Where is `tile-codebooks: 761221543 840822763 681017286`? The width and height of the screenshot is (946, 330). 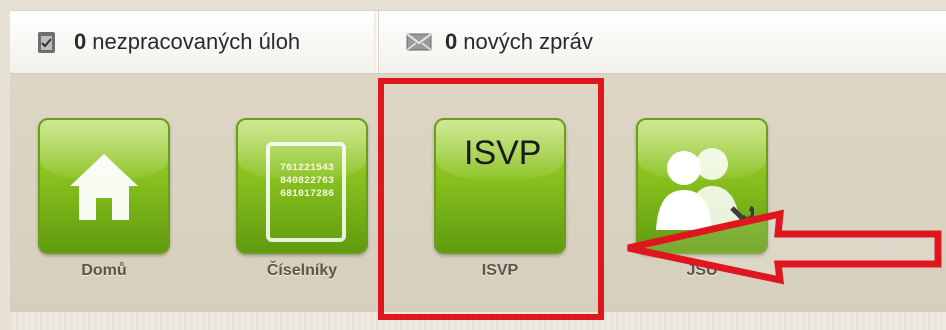
tile-codebooks: 761221543 840822763 681017286 is located at coordinates (302, 186).